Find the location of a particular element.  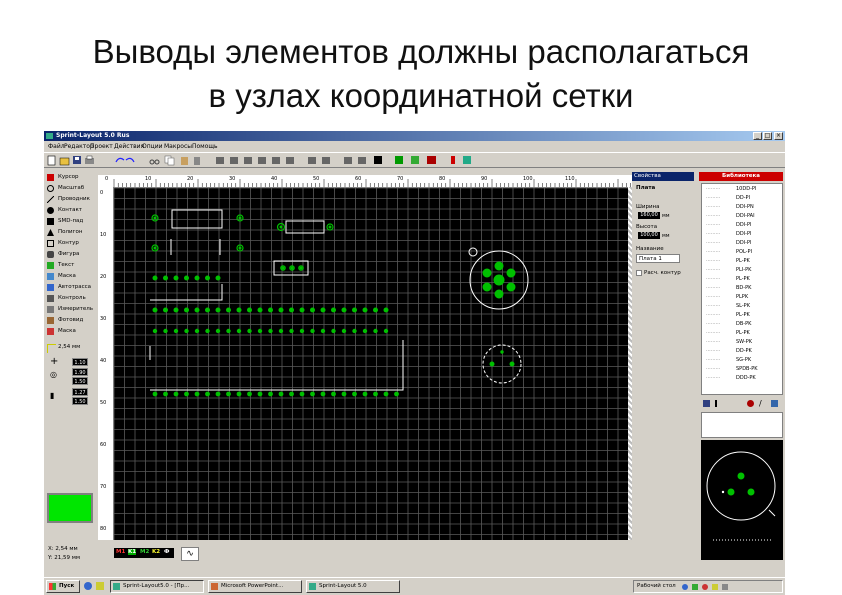

layer-k2: K2 is located at coordinates (156, 552).